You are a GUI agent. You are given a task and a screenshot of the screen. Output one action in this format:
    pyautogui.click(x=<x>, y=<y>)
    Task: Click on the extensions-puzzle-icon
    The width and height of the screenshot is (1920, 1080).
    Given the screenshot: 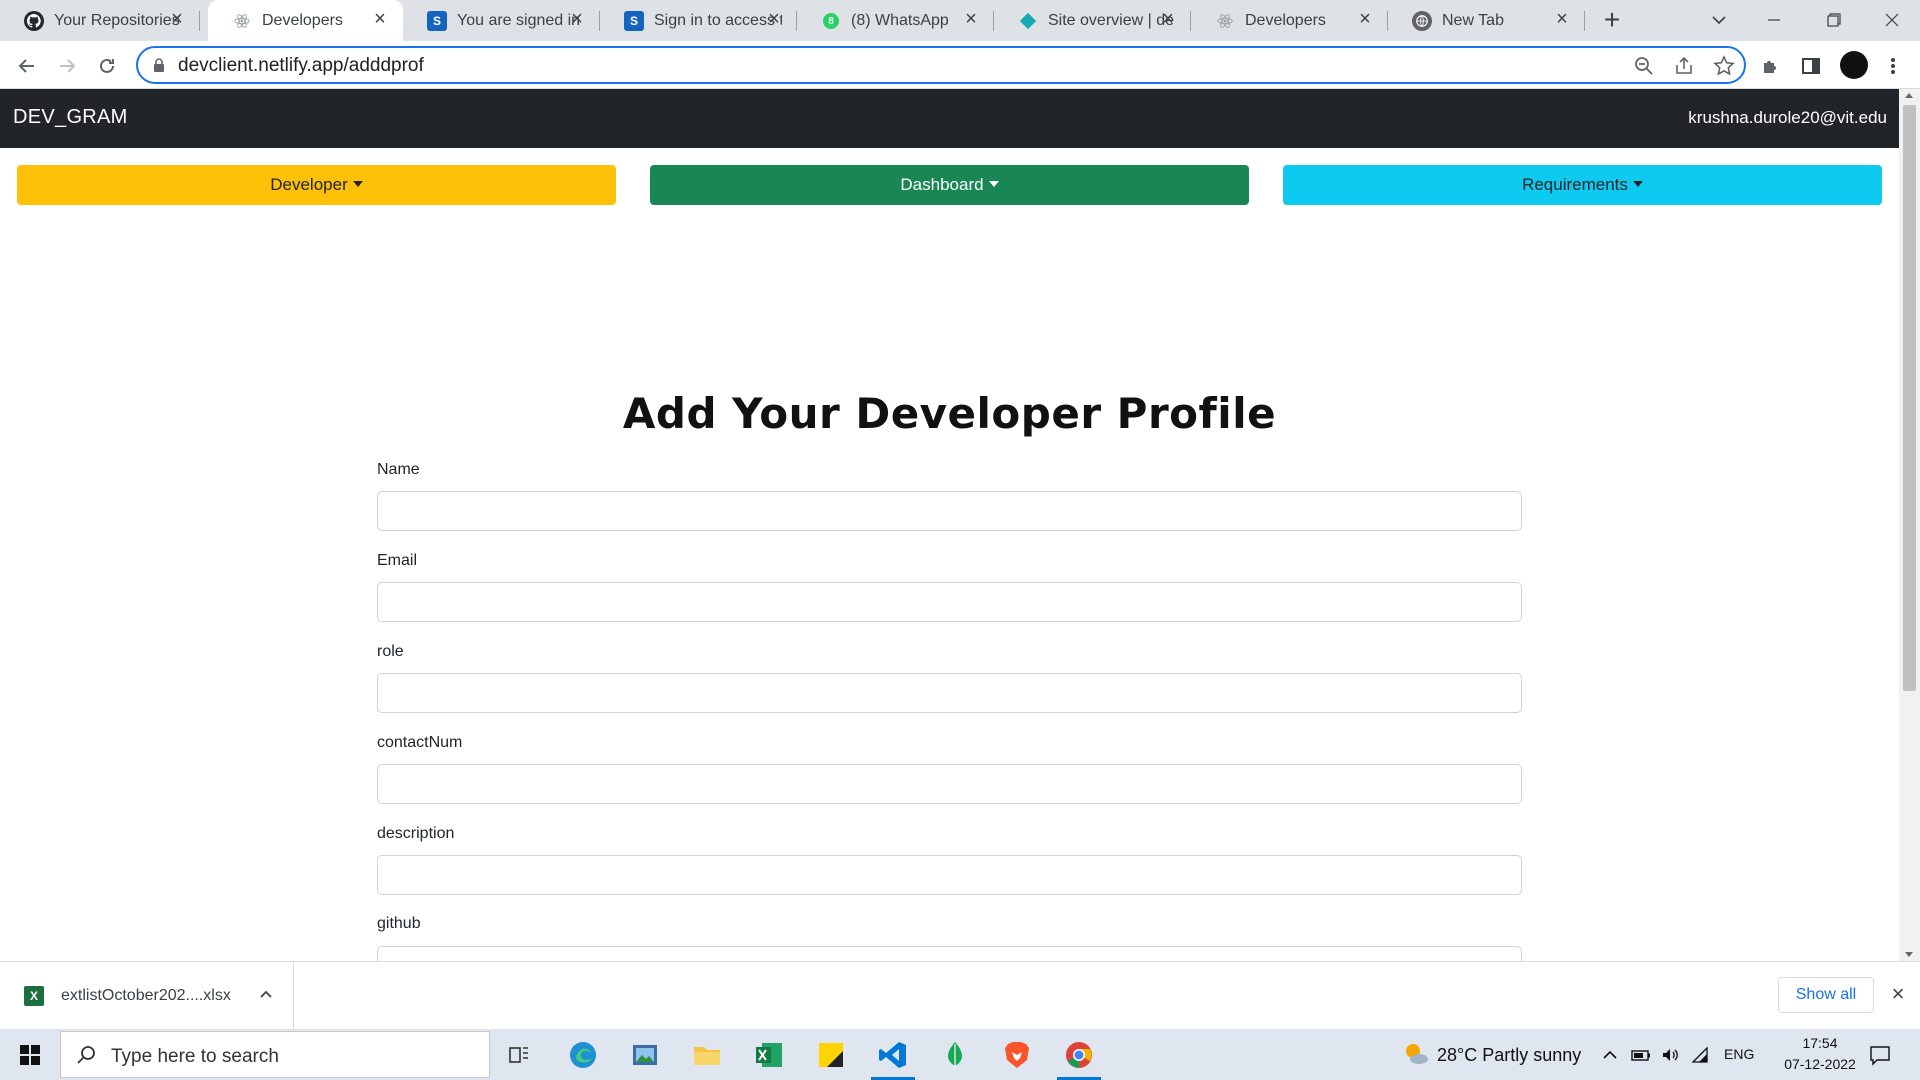 What is the action you would take?
    pyautogui.click(x=1771, y=66)
    